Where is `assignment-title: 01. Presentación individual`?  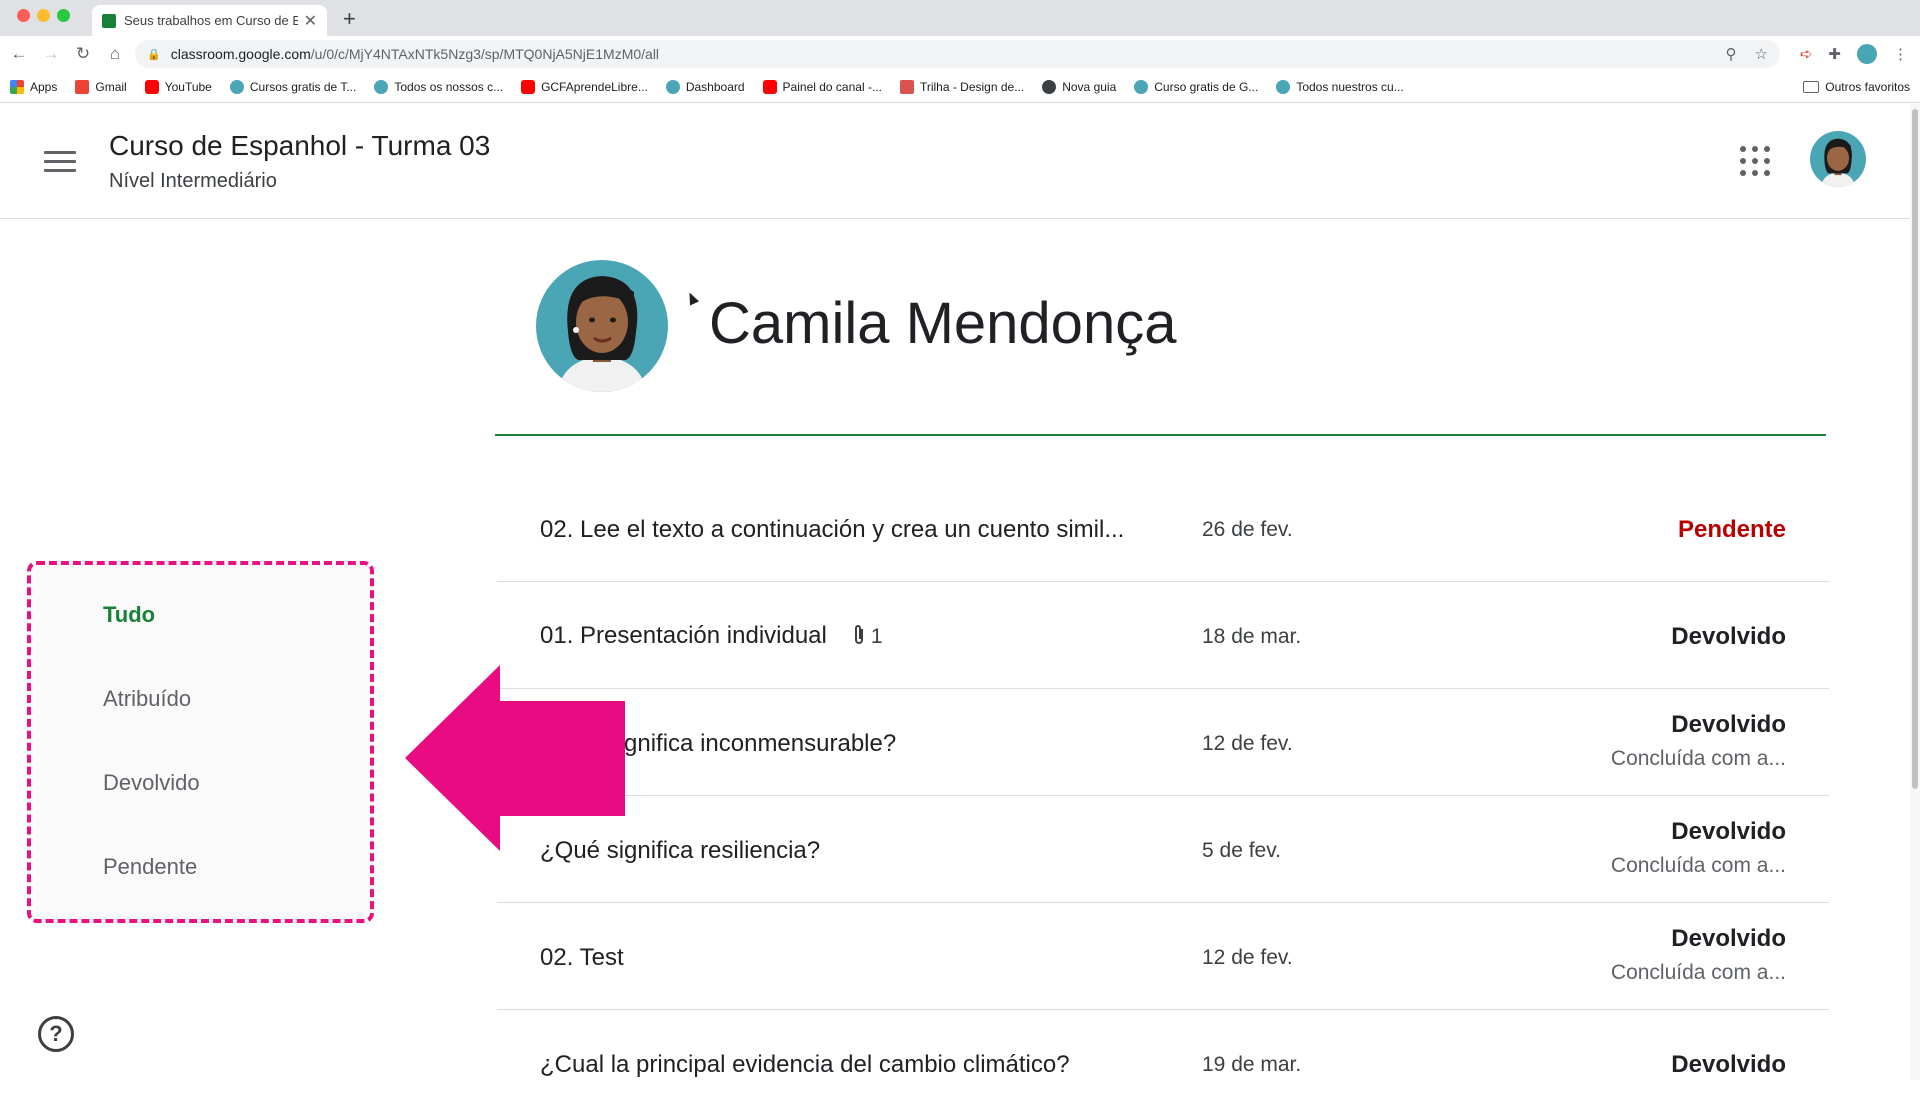 assignment-title: 01. Presentación individual is located at coordinates (683, 635).